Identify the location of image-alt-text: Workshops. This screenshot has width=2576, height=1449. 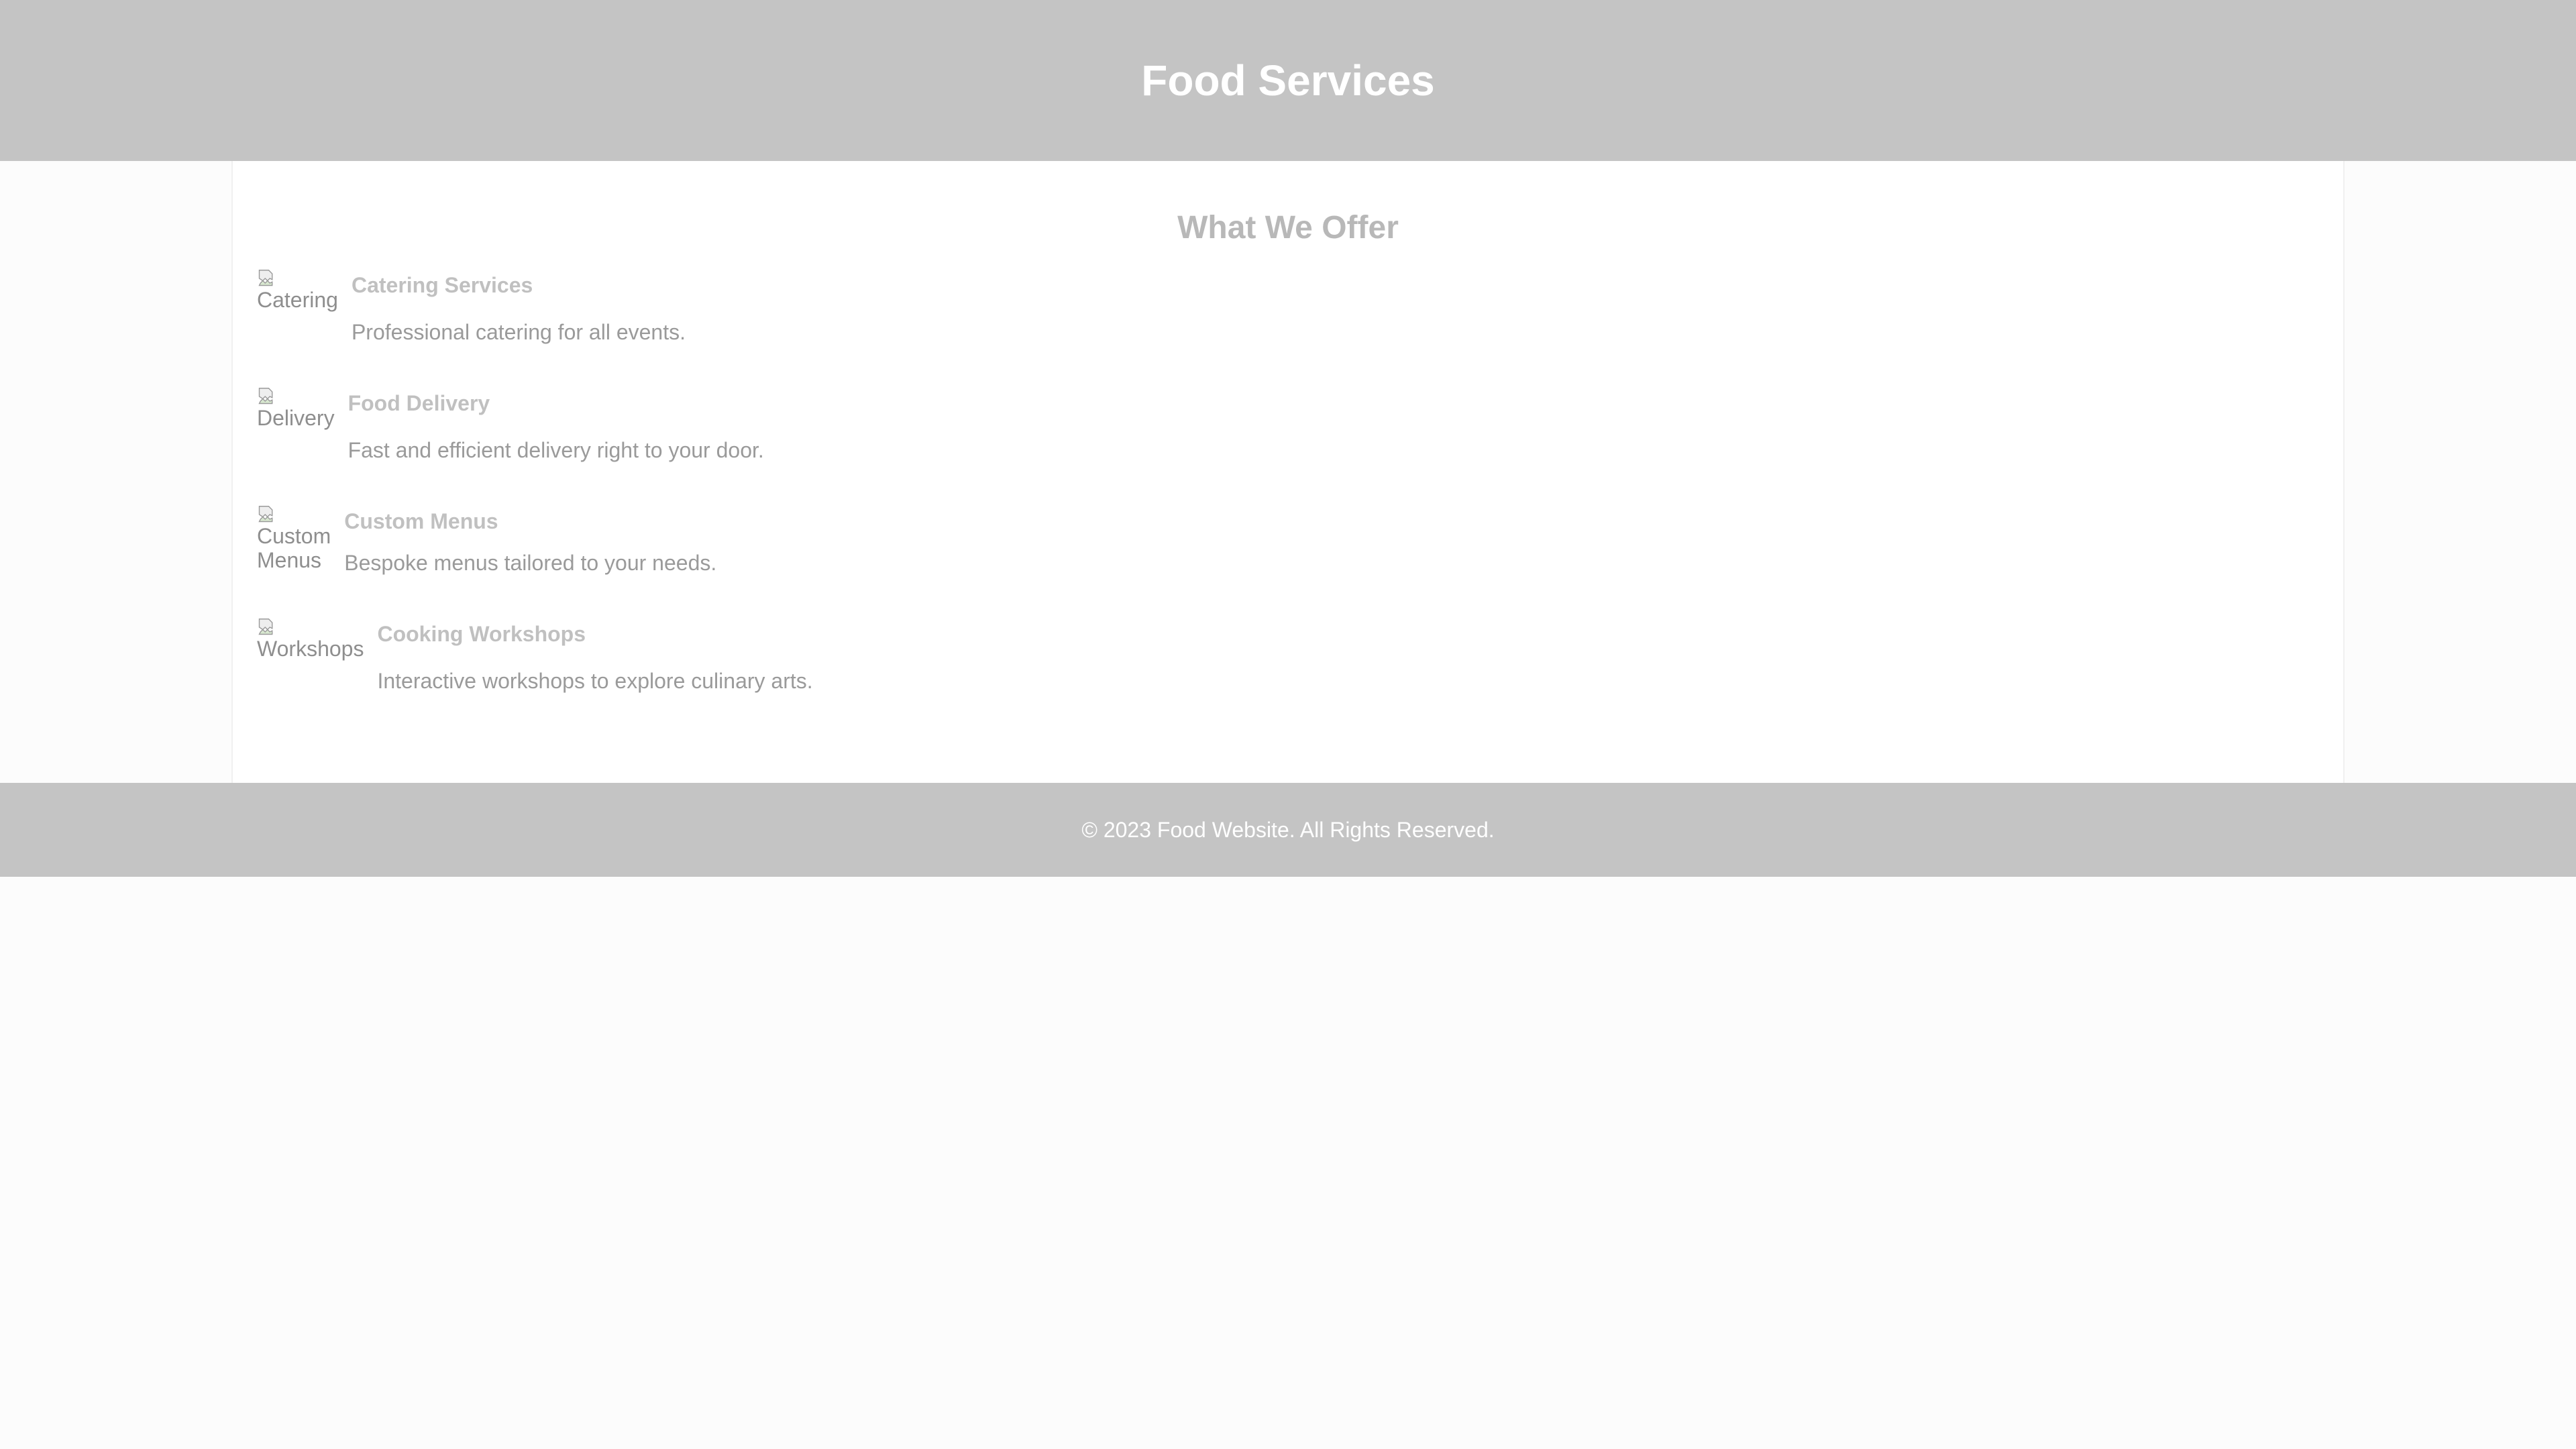
(310, 649).